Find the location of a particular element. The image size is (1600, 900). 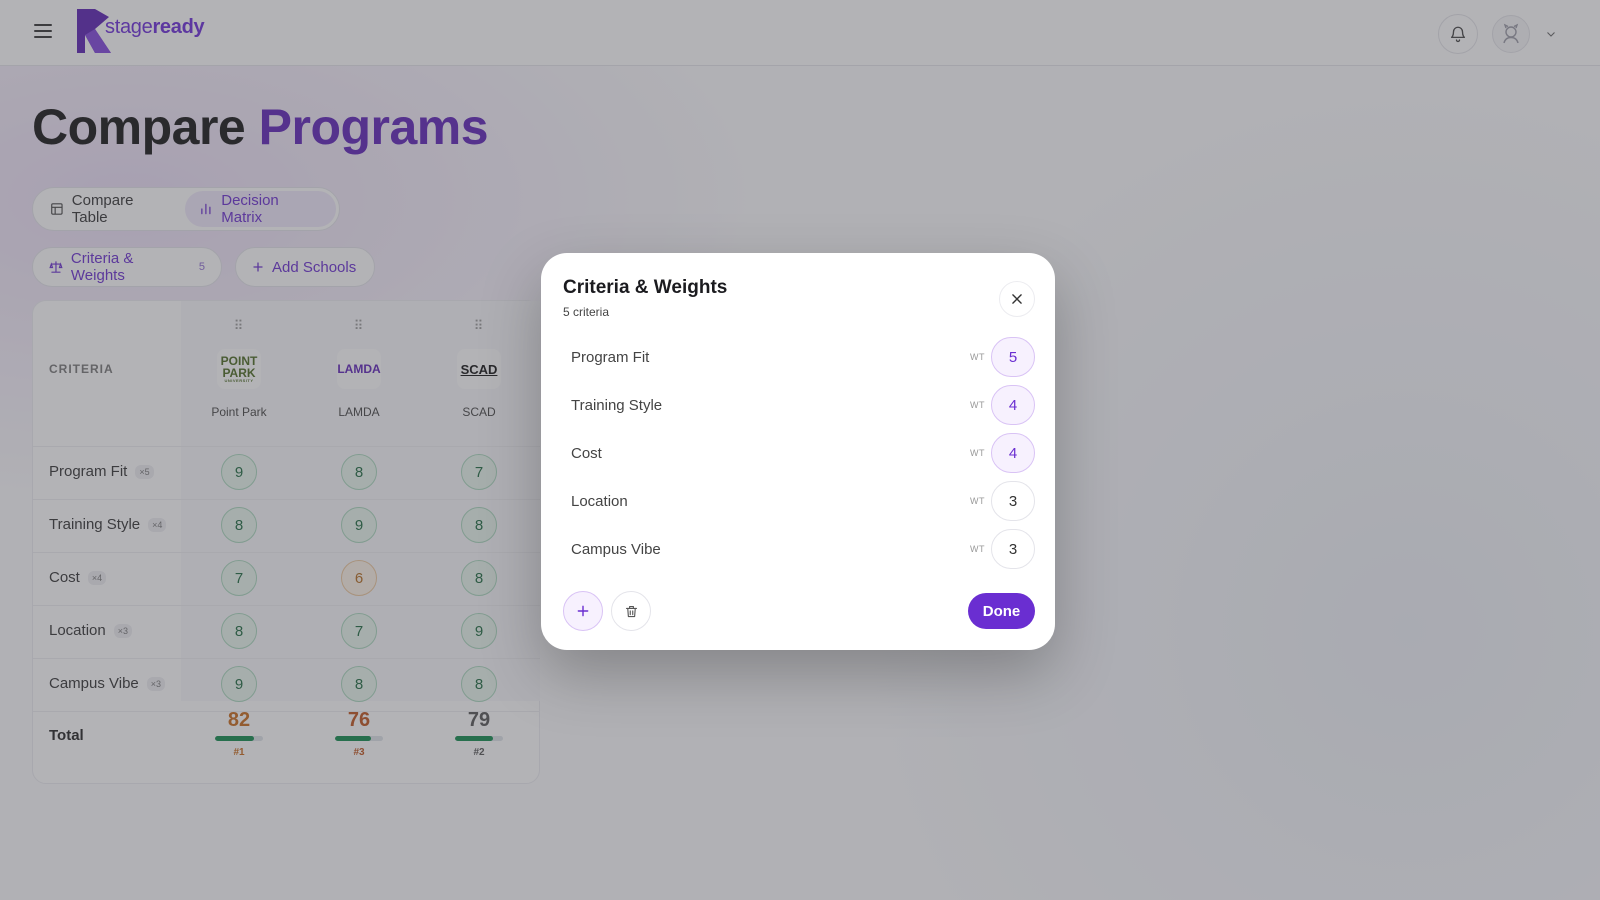

trash-icon is located at coordinates (631, 611).